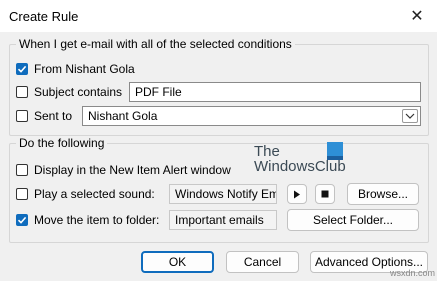  Describe the element at coordinates (223, 220) in the screenshot. I see `folder-field: Important emails` at that location.